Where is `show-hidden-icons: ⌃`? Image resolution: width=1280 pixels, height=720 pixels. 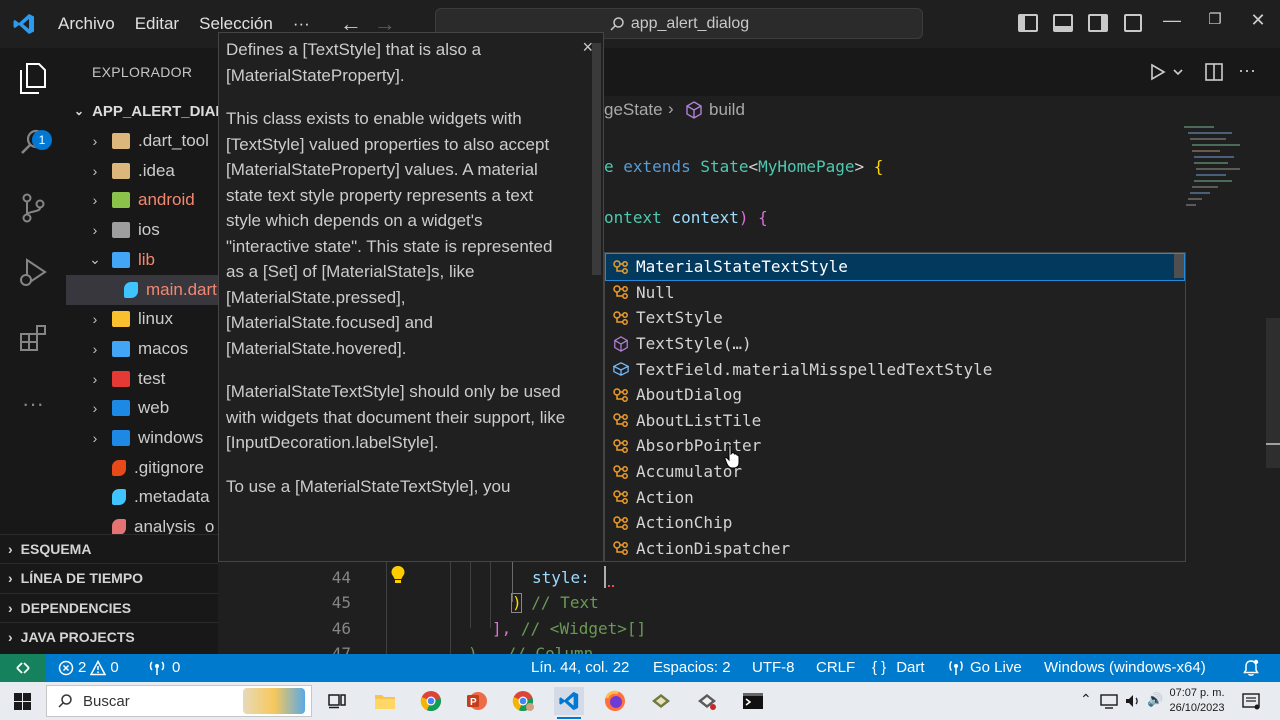 show-hidden-icons: ⌃ is located at coordinates (1086, 699).